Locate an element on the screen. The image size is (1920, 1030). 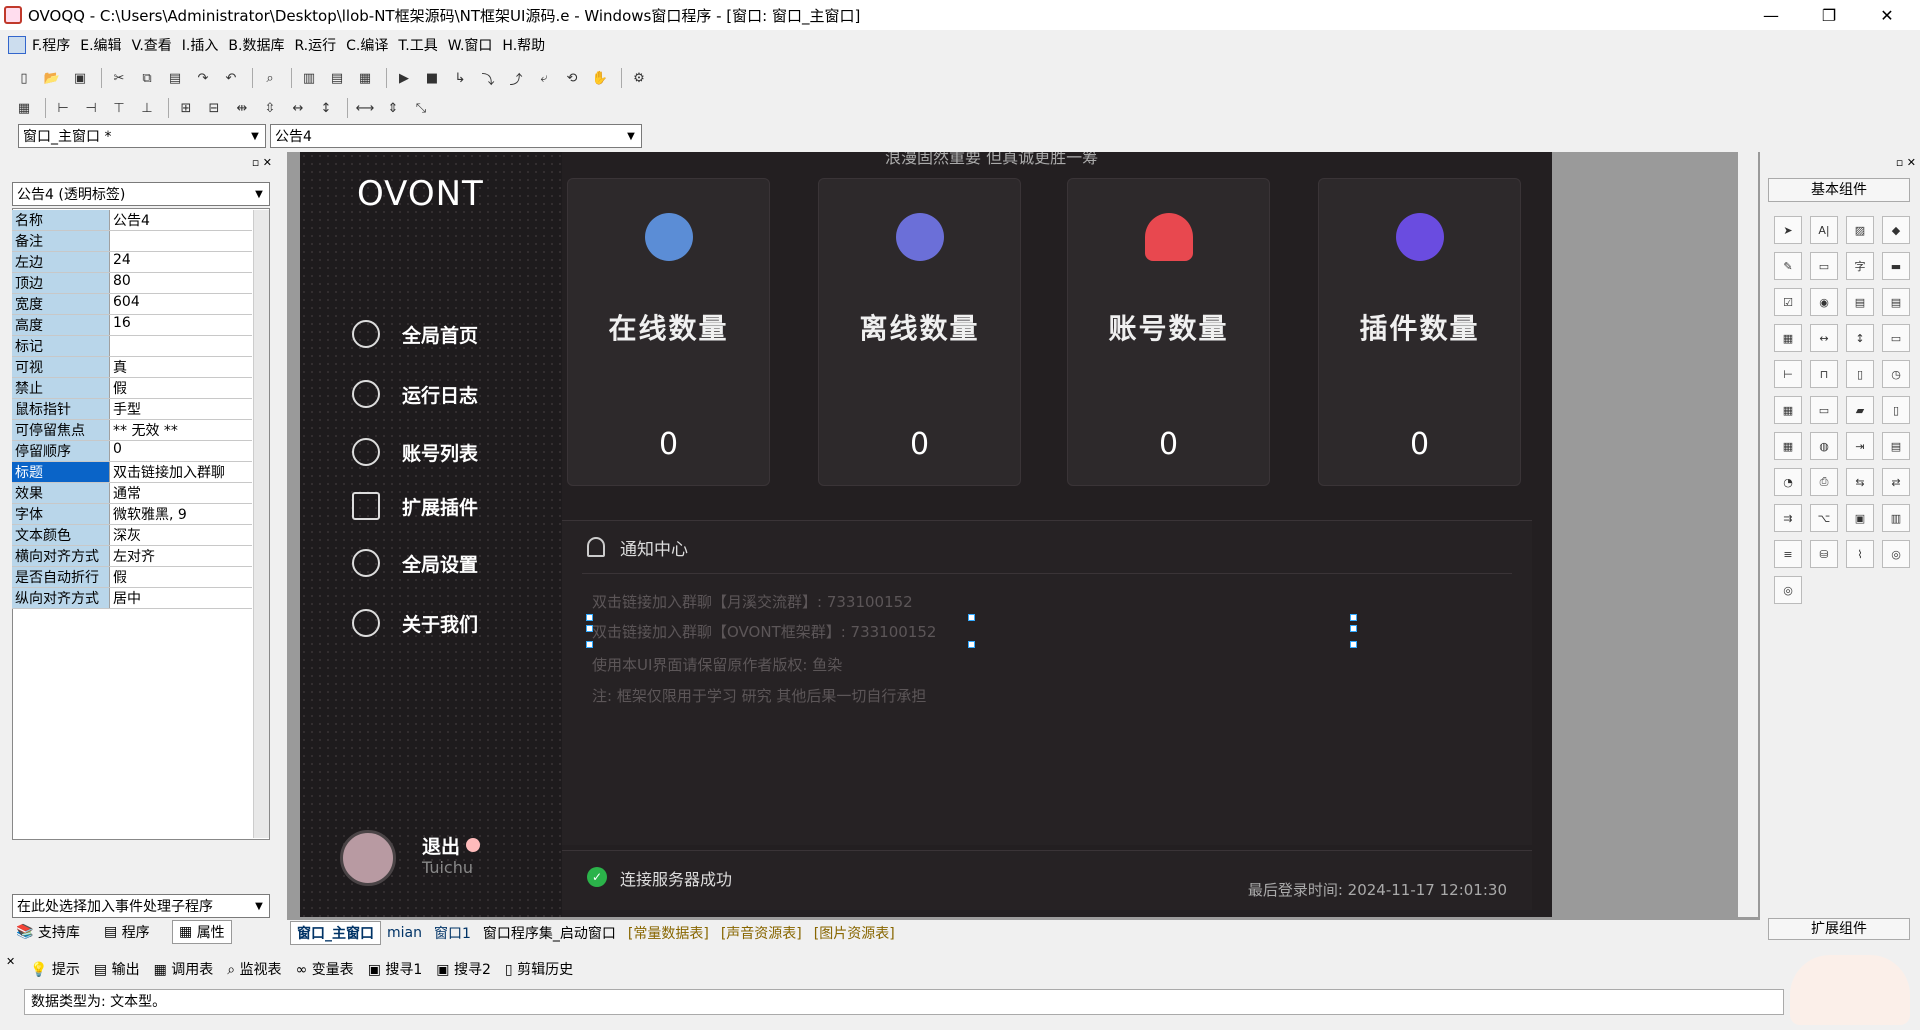
notice-line: 双击链接加入群聊【月溪交流群】: 733100152 is located at coordinates (752, 601).